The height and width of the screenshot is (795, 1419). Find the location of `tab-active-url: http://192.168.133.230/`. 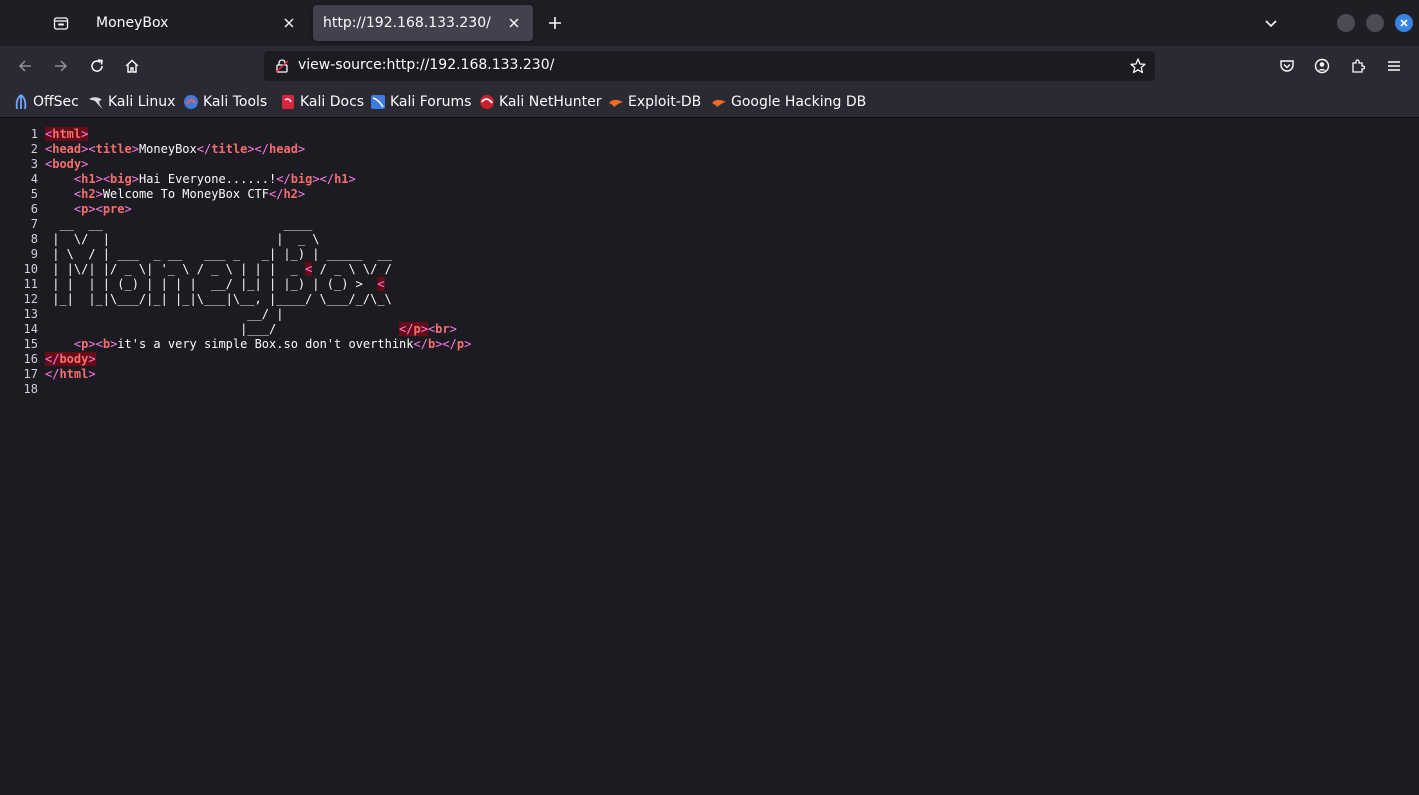

tab-active-url: http://192.168.133.230/ is located at coordinates (423, 23).